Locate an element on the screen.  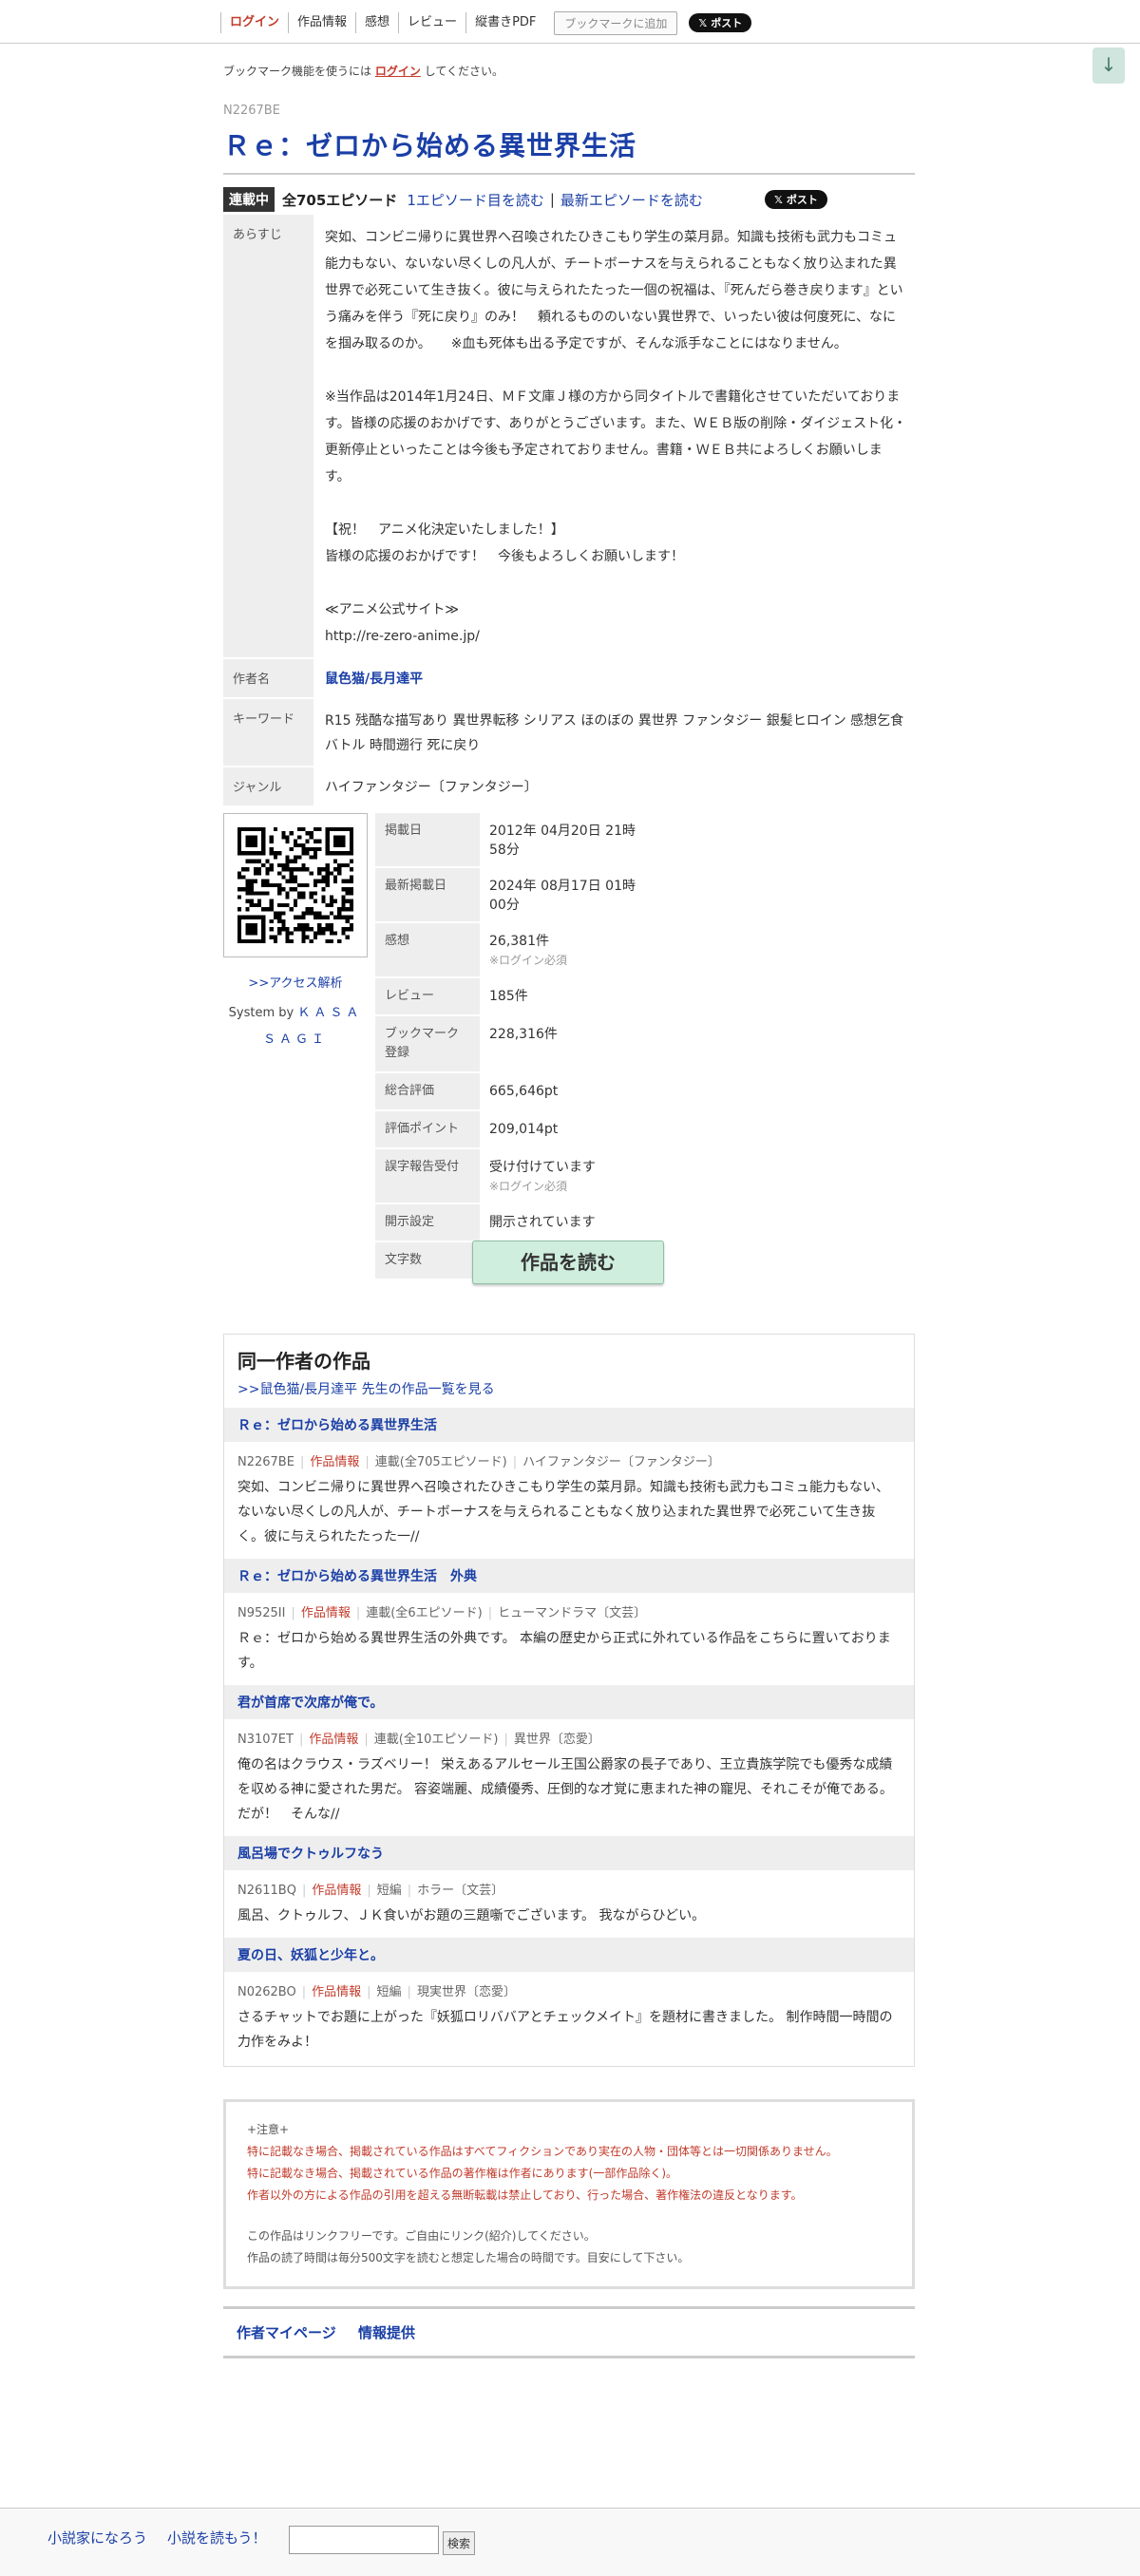
synopsis-paragraph: http://re-zero-anime.jp/ is located at coordinates (402, 636).